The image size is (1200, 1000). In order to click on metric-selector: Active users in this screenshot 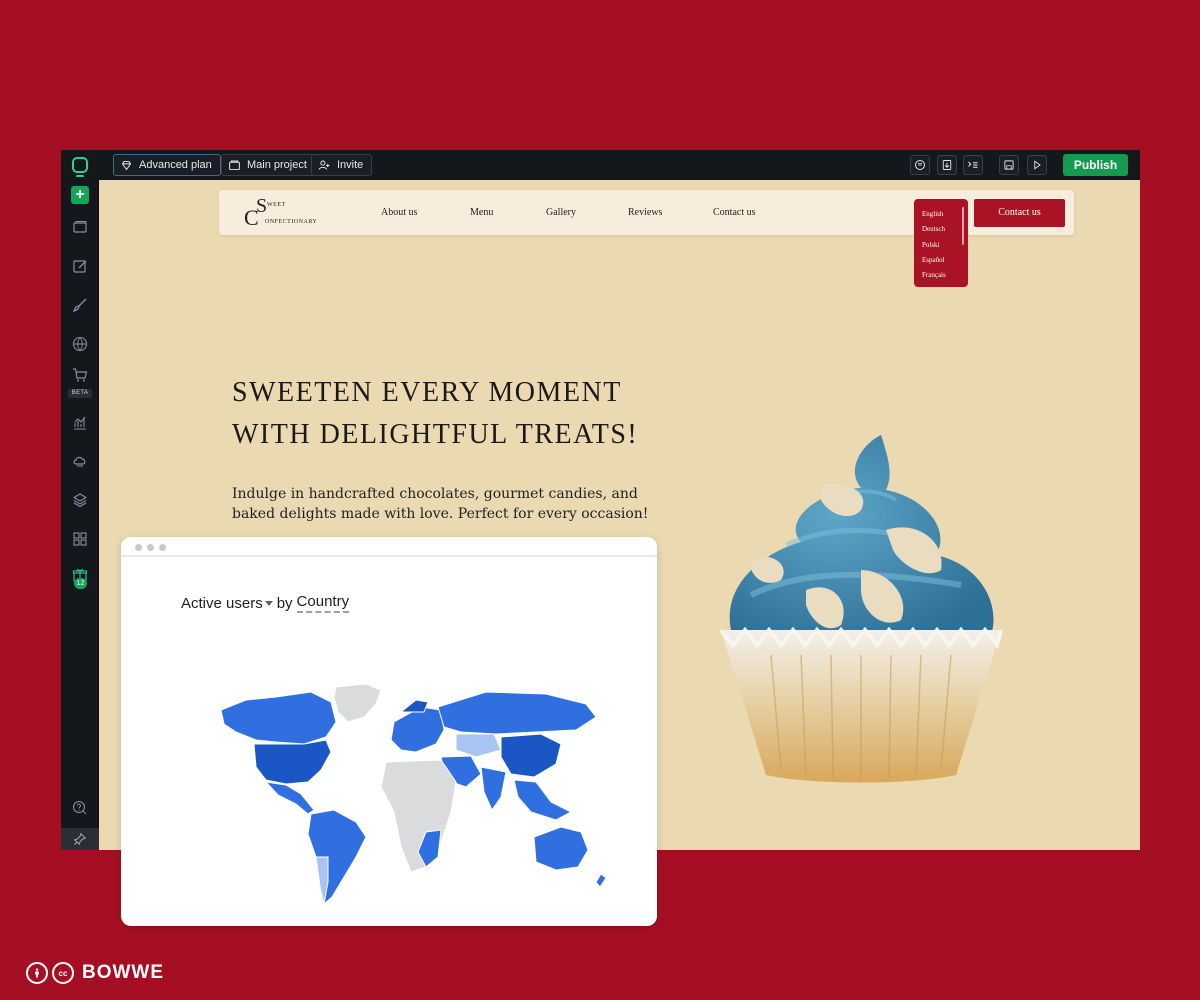, I will do `click(222, 603)`.